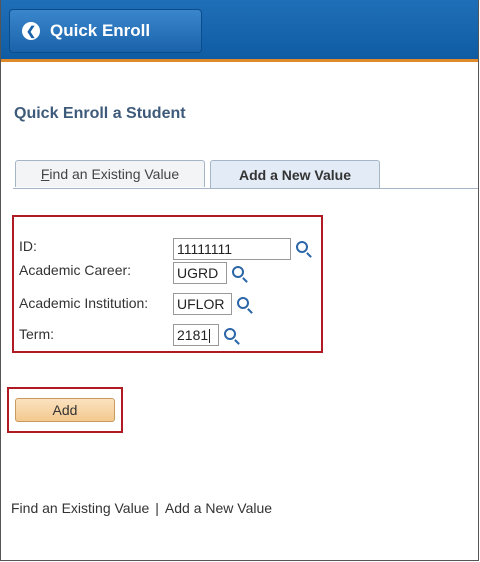  Describe the element at coordinates (100, 30) in the screenshot. I see `back-button-label: Quick Enroll` at that location.